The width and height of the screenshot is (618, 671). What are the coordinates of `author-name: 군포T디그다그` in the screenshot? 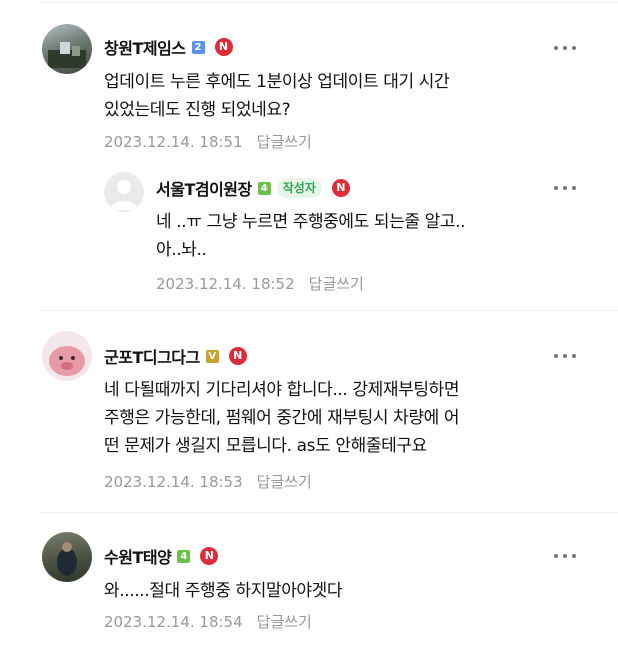 It's located at (152, 356).